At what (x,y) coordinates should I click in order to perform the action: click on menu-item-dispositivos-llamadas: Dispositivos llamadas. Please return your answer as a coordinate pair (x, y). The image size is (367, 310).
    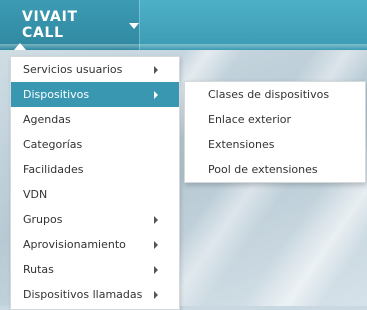
    Looking at the image, I should click on (95, 294).